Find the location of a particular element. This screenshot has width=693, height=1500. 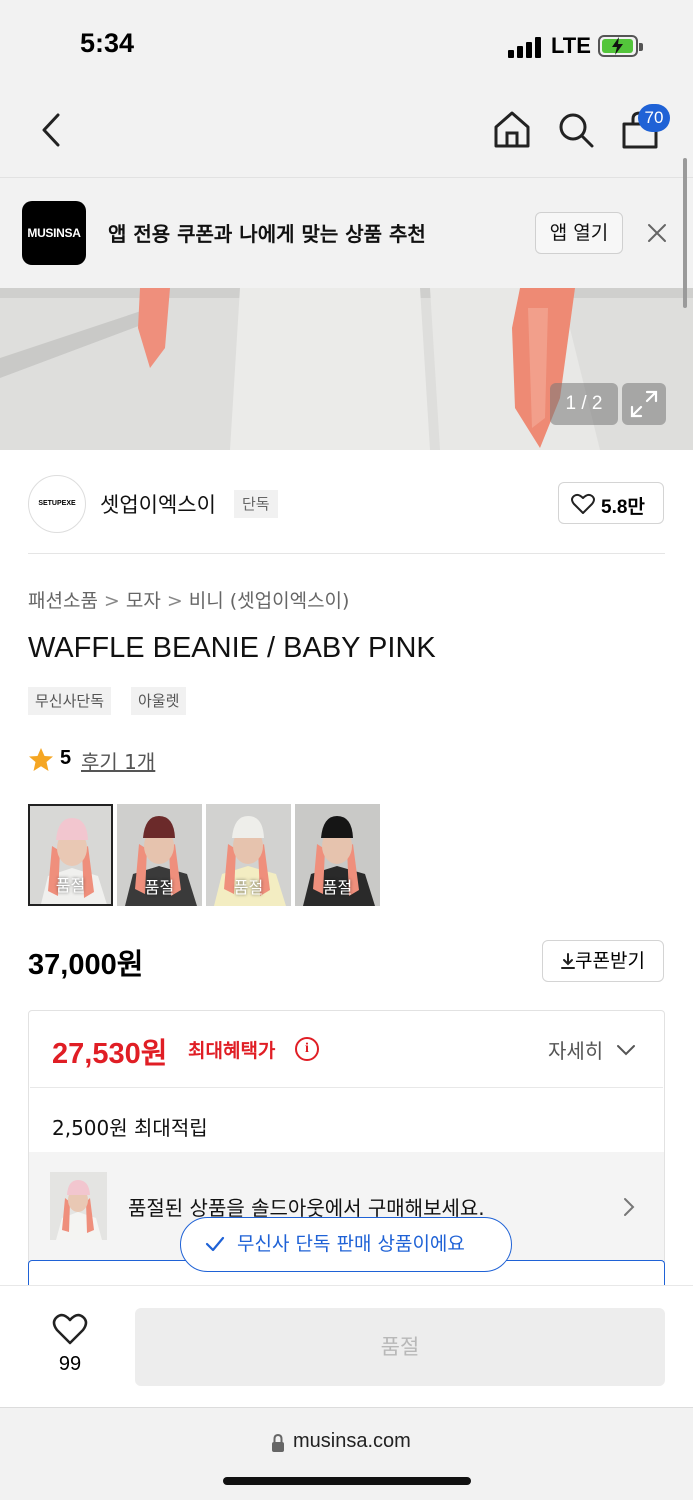

exclusive-toast: 무신사 단독 판매 상품이에요 is located at coordinates (346, 1244).